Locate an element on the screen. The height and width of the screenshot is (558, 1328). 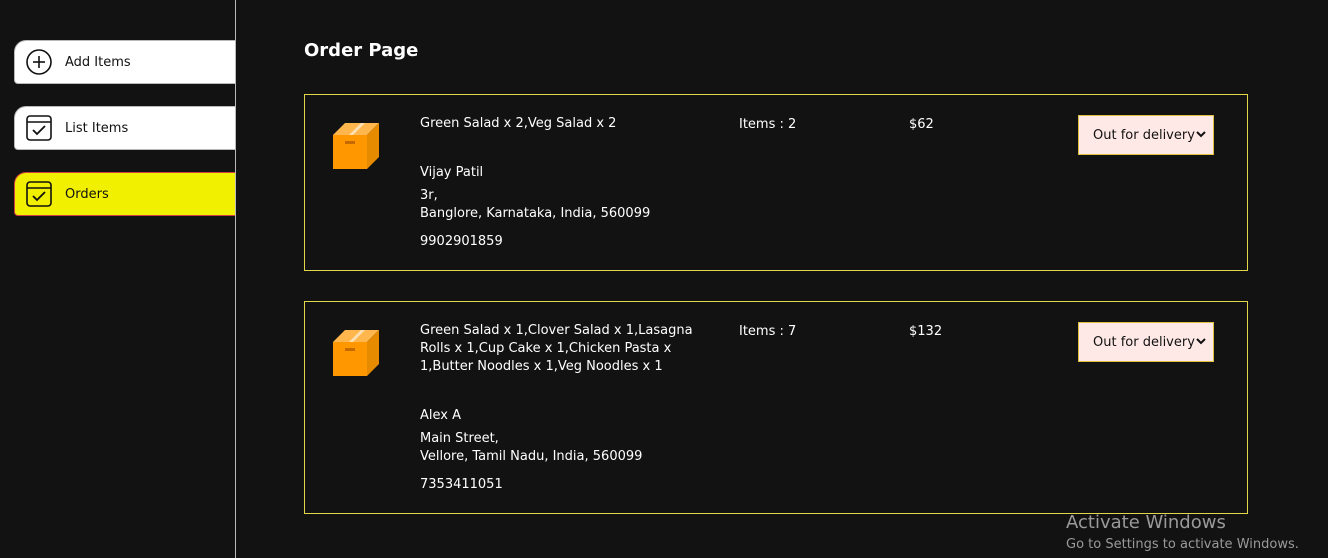
sidebar-item-label: List Items is located at coordinates (97, 128).